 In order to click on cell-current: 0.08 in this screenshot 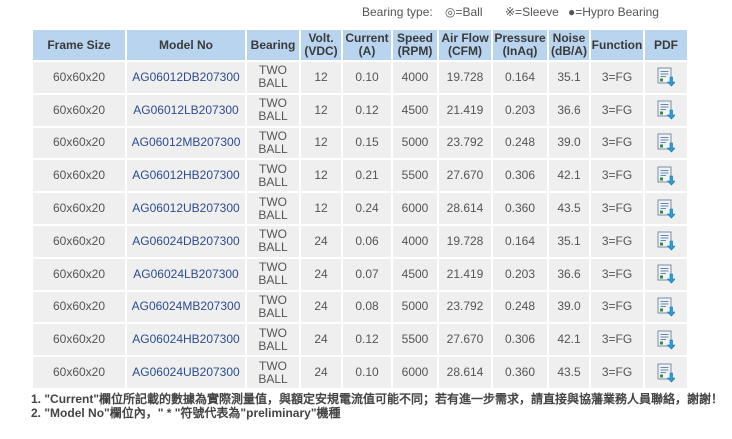, I will do `click(367, 307)`.